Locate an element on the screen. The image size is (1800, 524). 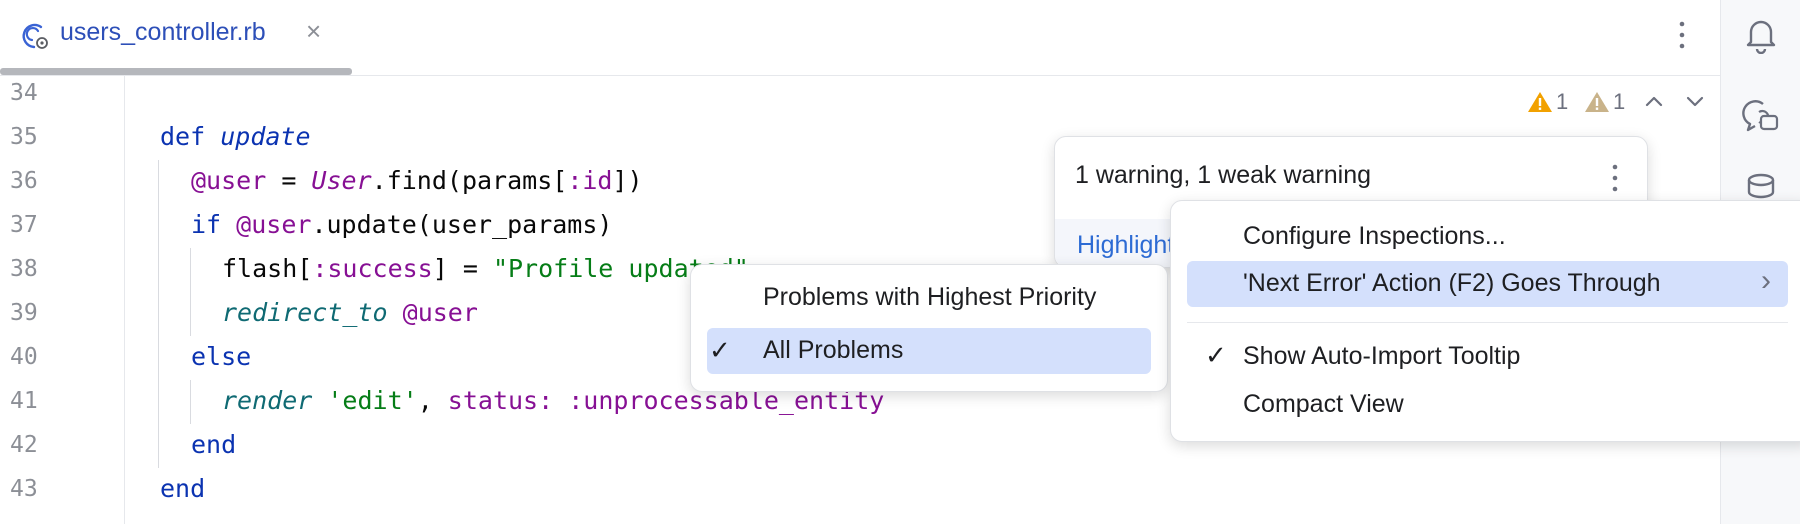
highlight-link: Highlight is located at coordinates (1125, 245).